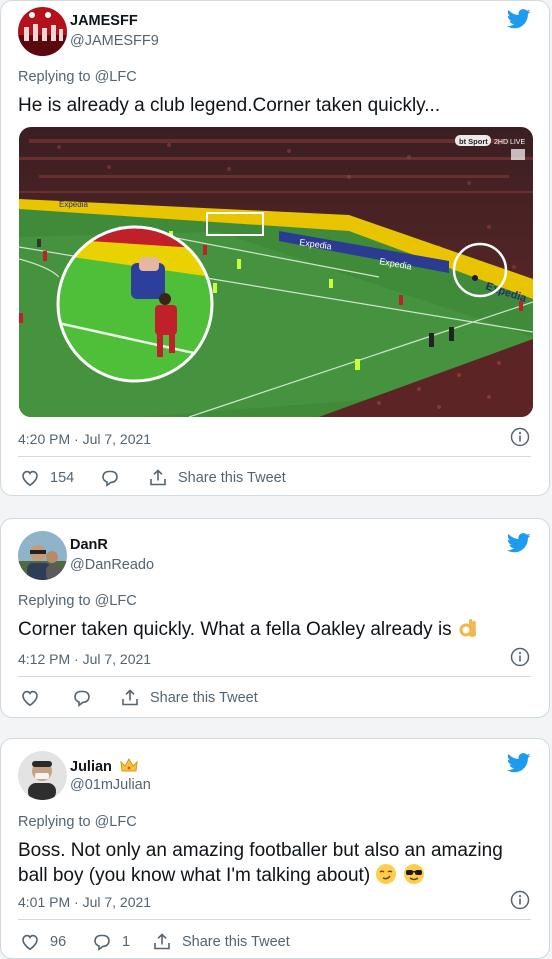 This screenshot has height=959, width=552. What do you see at coordinates (413, 874) in the screenshot?
I see `sunglasses-emoji` at bounding box center [413, 874].